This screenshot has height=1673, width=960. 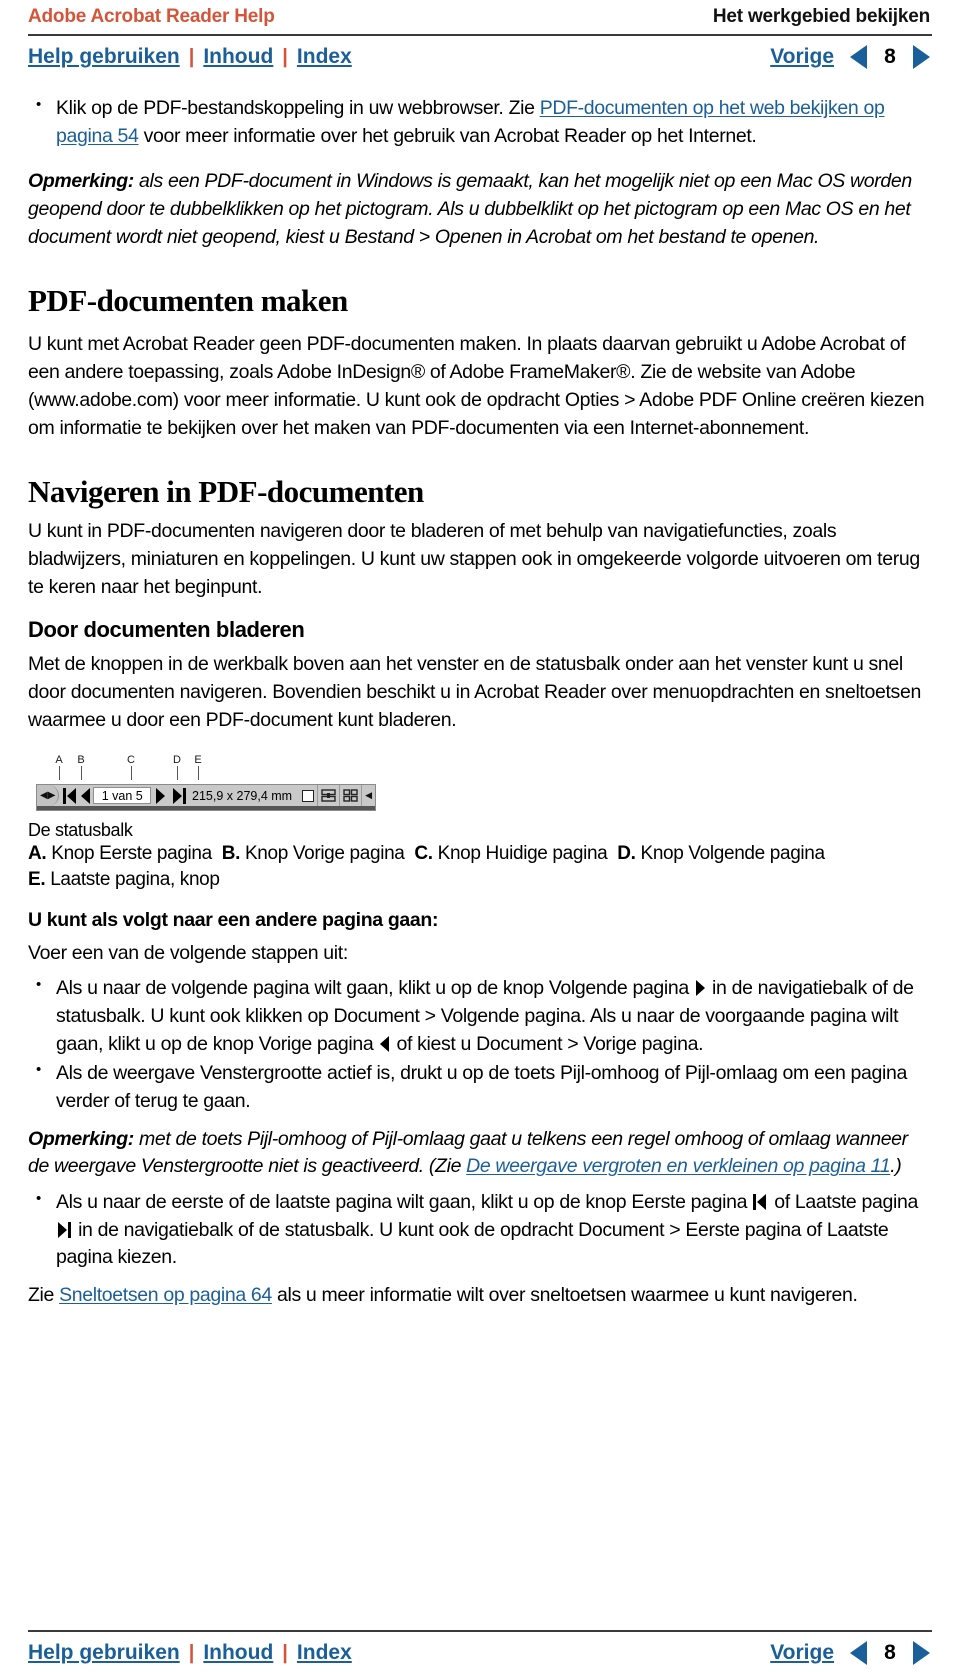 I want to click on callout-e-label: E, so click(x=198, y=760).